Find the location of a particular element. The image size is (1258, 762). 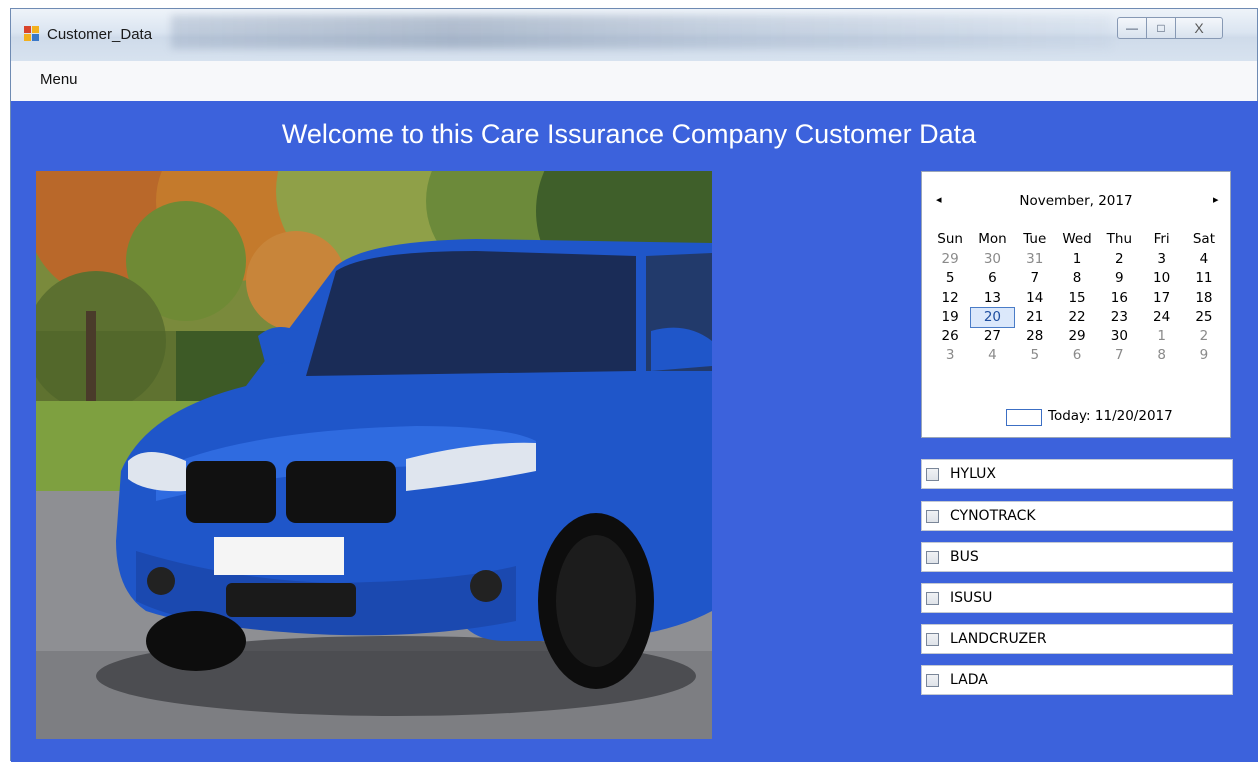

calendar-day: 21 is located at coordinates (1035, 317).